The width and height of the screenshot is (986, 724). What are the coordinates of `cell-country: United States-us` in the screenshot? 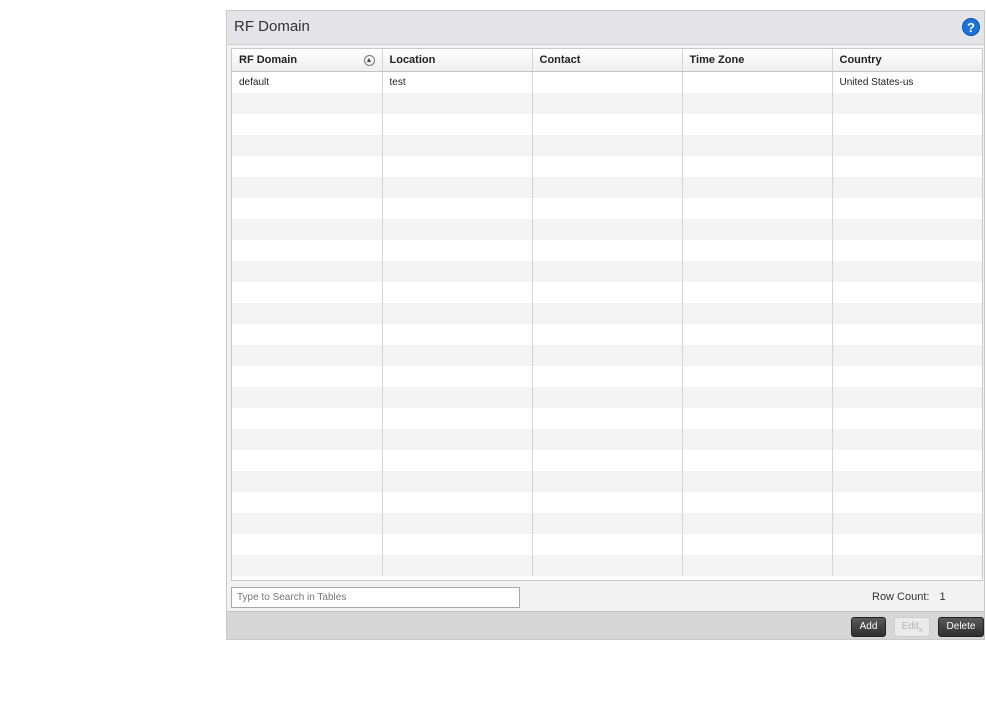 It's located at (876, 82).